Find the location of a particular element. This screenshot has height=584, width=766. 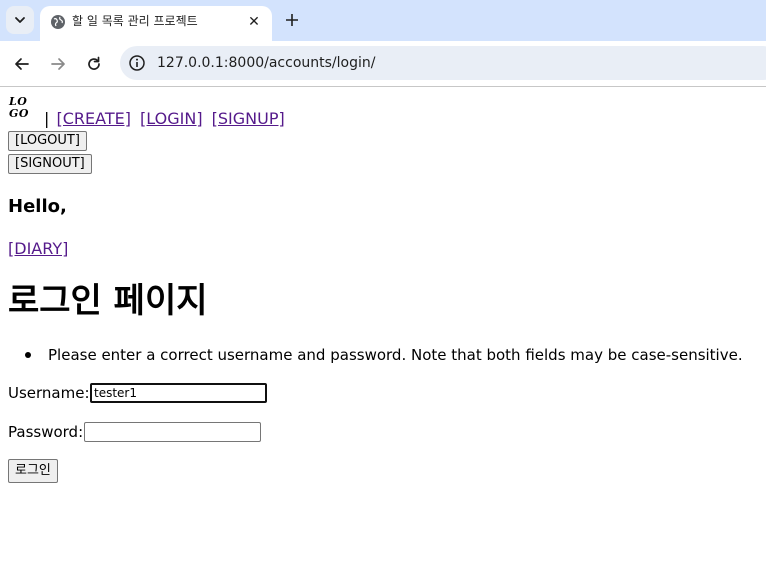

greeting: Hello, is located at coordinates (37, 206).